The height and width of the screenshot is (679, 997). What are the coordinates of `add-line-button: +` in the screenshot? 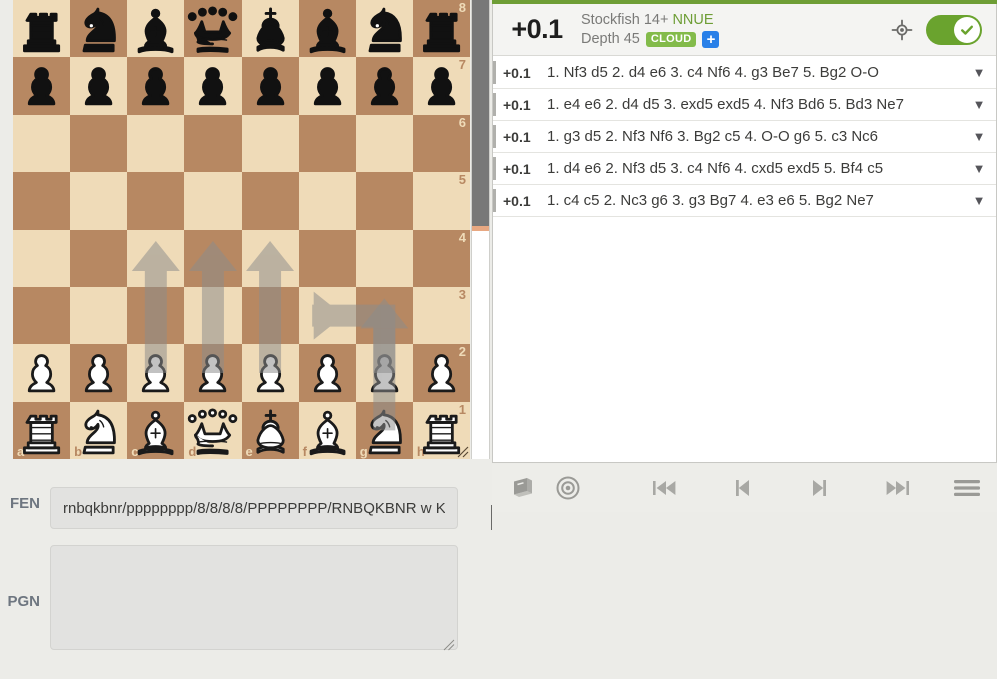 It's located at (711, 40).